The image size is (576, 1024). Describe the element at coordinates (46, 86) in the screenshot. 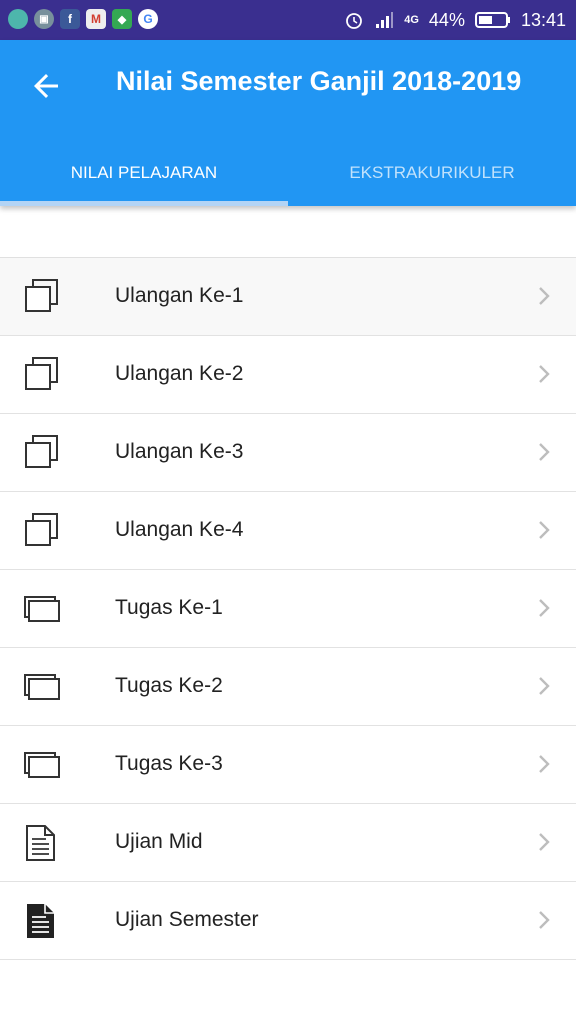

I see `back-arrow-icon` at that location.